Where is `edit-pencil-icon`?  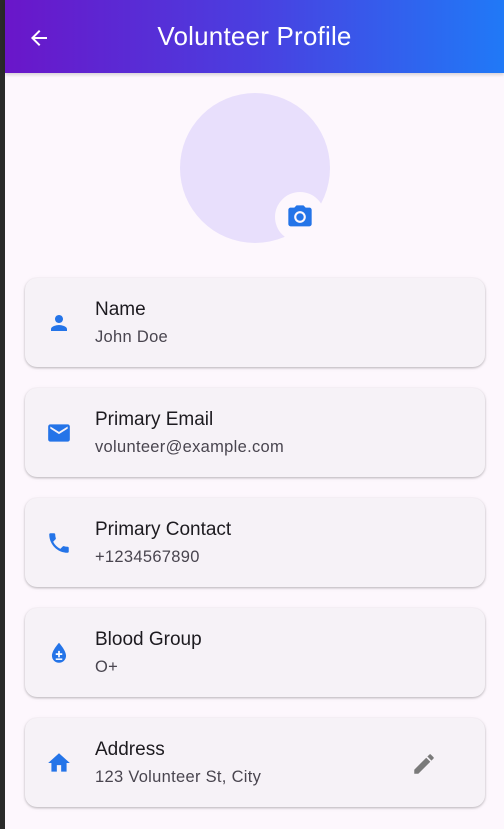
edit-pencil-icon is located at coordinates (424, 764).